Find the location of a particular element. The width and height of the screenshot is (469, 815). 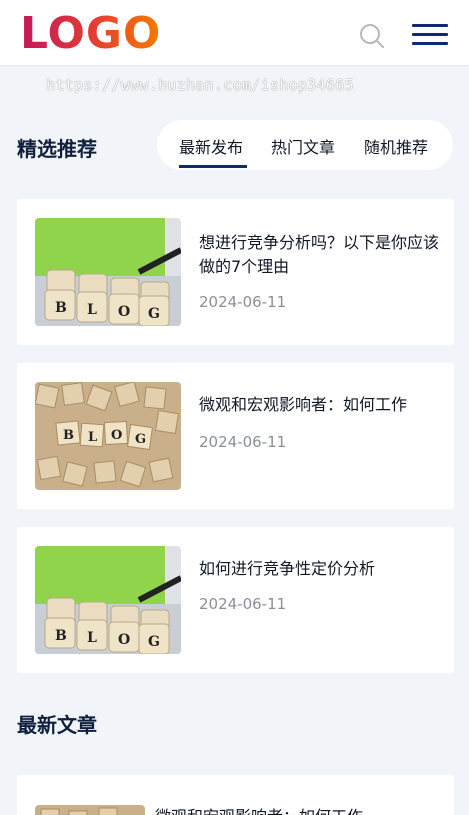

hamburger-menu-icon is located at coordinates (431, 35).